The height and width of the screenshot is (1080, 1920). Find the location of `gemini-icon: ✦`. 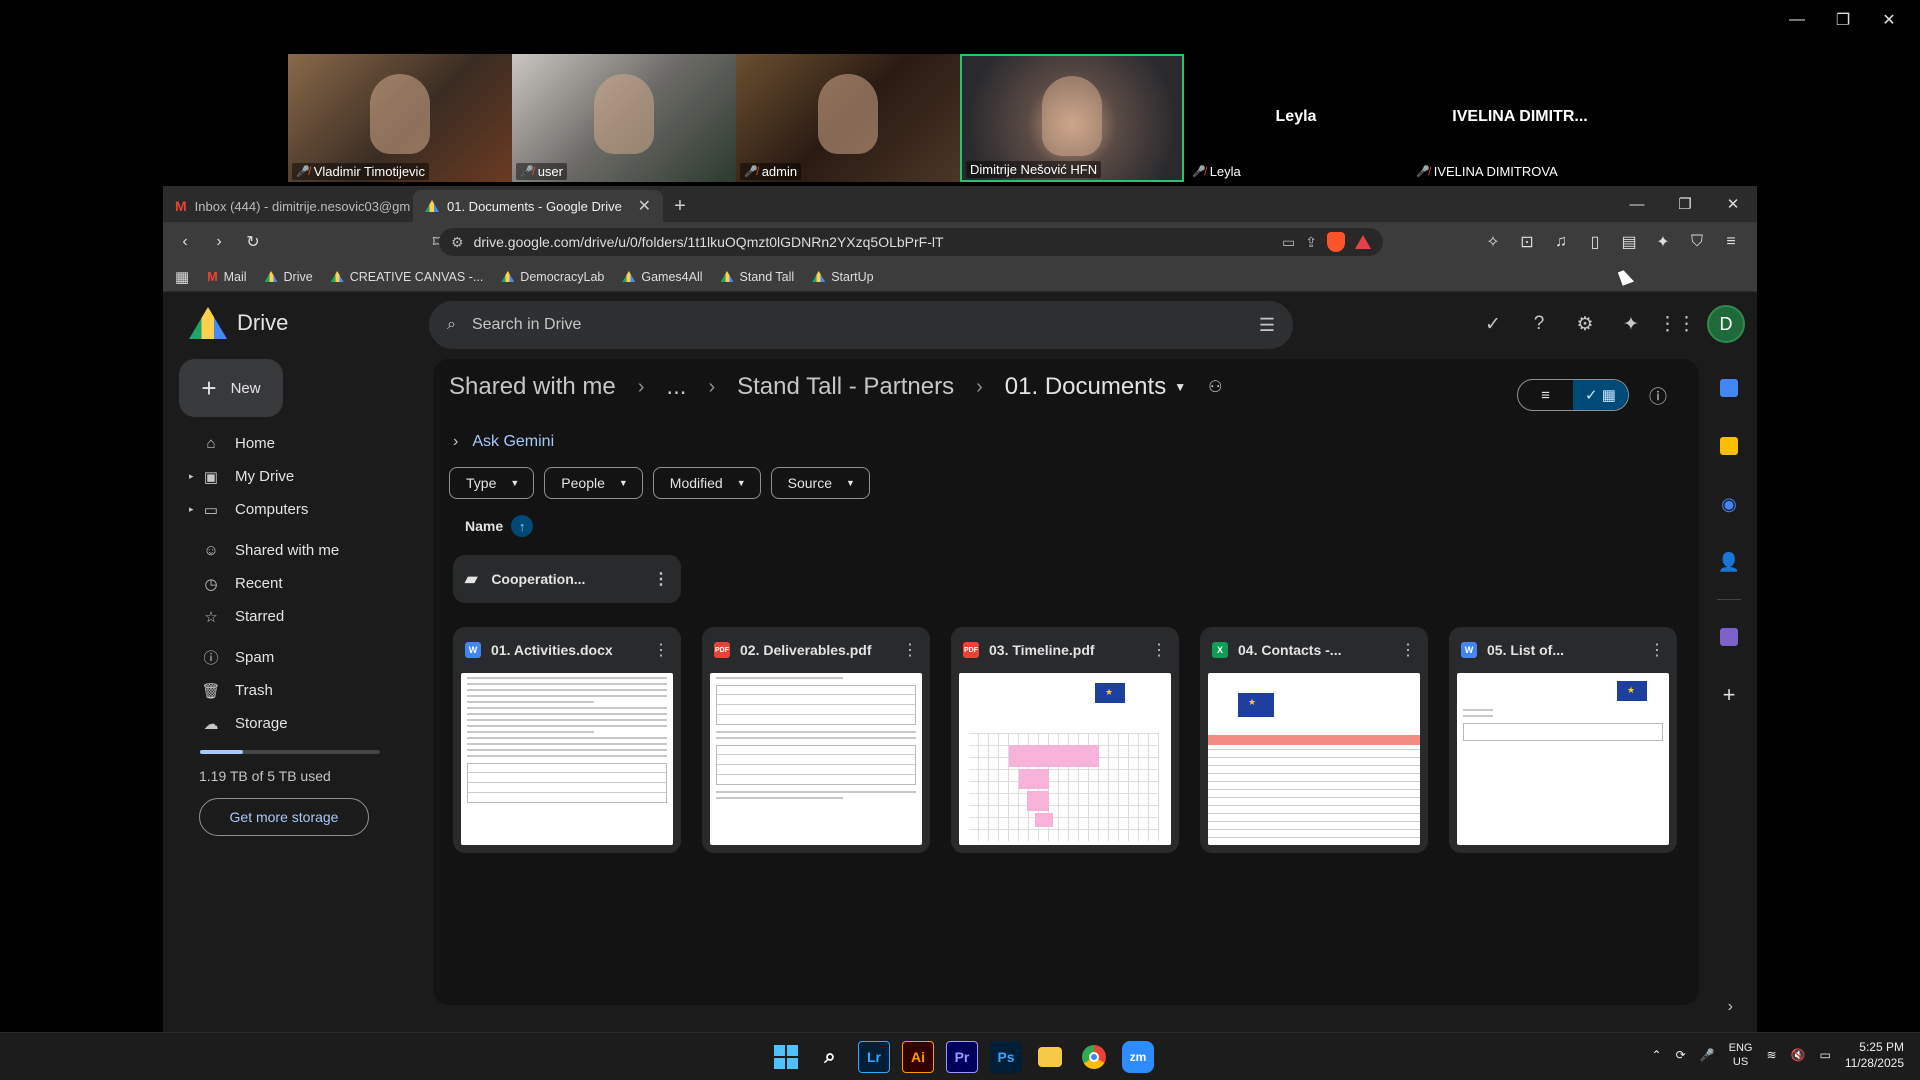

gemini-icon: ✦ is located at coordinates (1631, 324).